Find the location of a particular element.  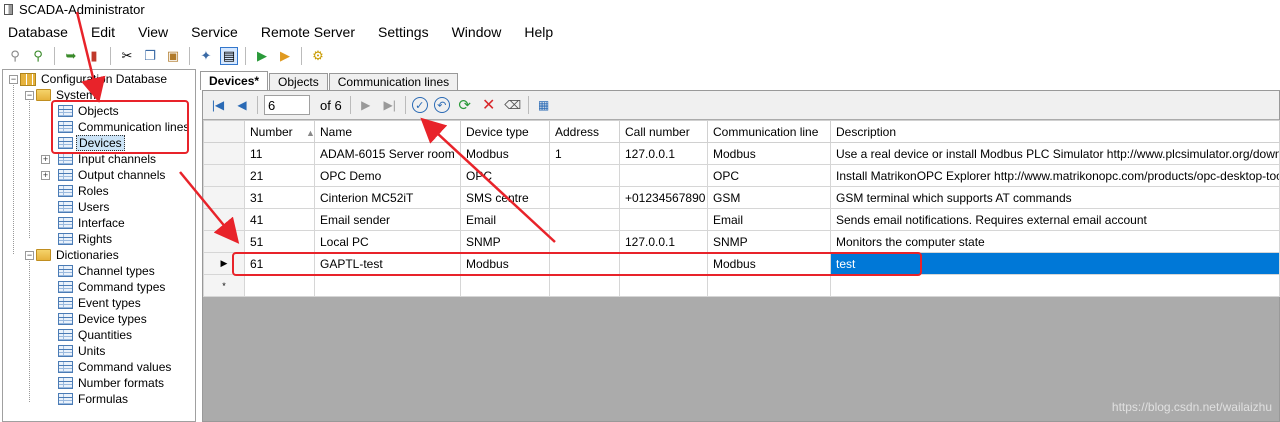

column-header-name: Name is located at coordinates (387, 131).